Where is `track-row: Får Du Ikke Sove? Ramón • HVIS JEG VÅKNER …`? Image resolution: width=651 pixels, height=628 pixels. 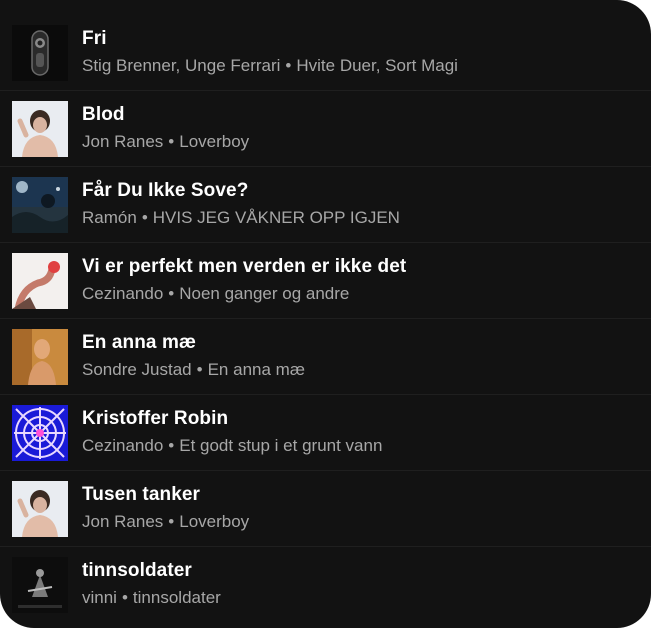
track-row: Får Du Ikke Sove? Ramón • HVIS JEG VÅKNER … is located at coordinates (325, 205).